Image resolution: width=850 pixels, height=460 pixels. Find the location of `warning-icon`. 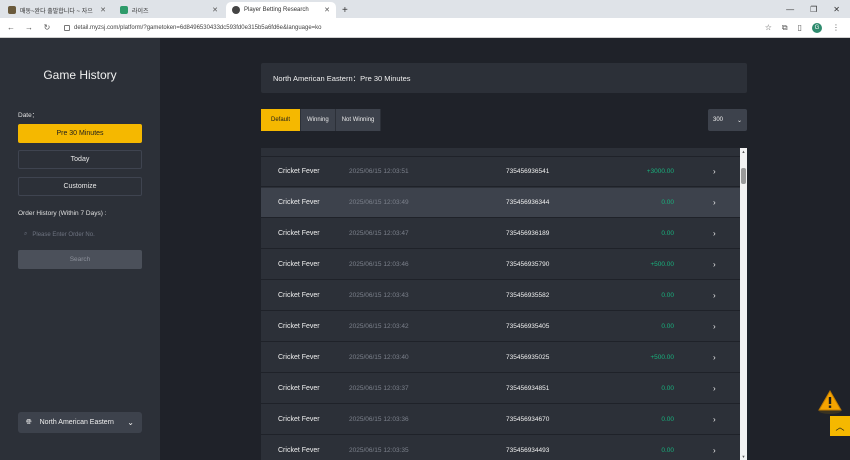

warning-icon is located at coordinates (830, 402).